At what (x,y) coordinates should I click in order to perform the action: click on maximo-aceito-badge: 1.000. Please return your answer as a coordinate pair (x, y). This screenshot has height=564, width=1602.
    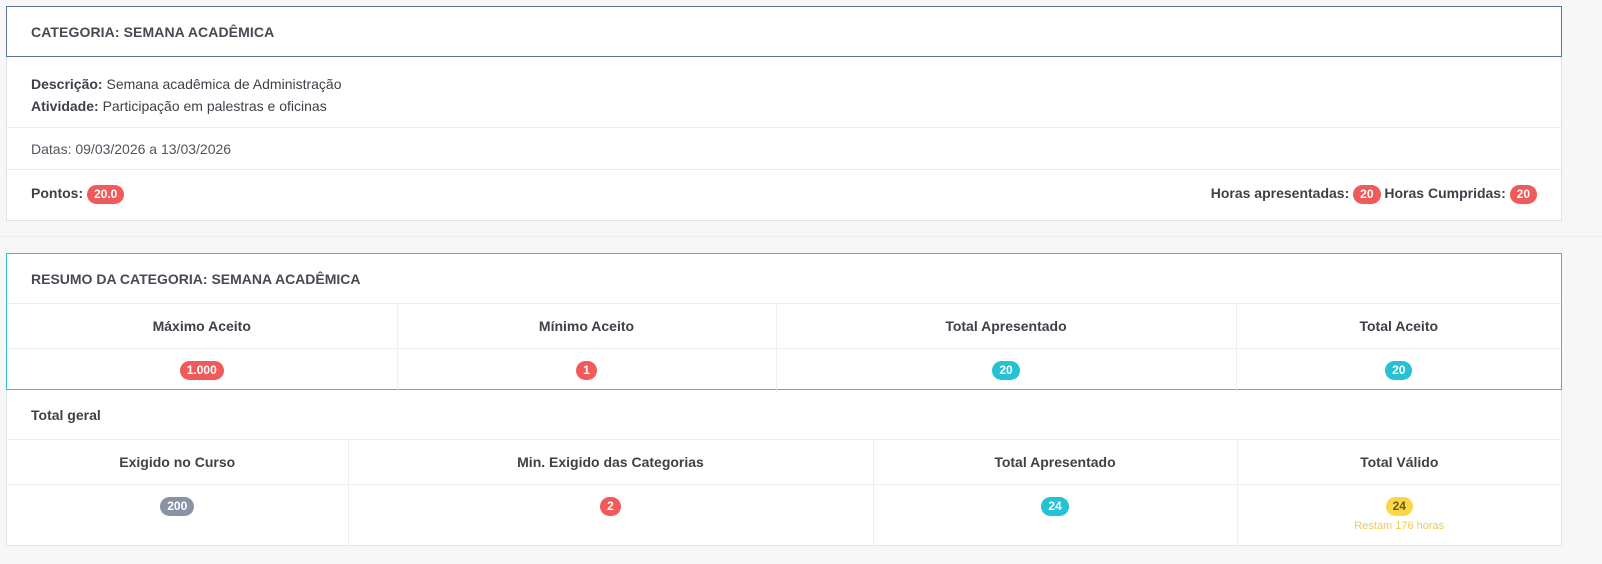
    Looking at the image, I should click on (201, 370).